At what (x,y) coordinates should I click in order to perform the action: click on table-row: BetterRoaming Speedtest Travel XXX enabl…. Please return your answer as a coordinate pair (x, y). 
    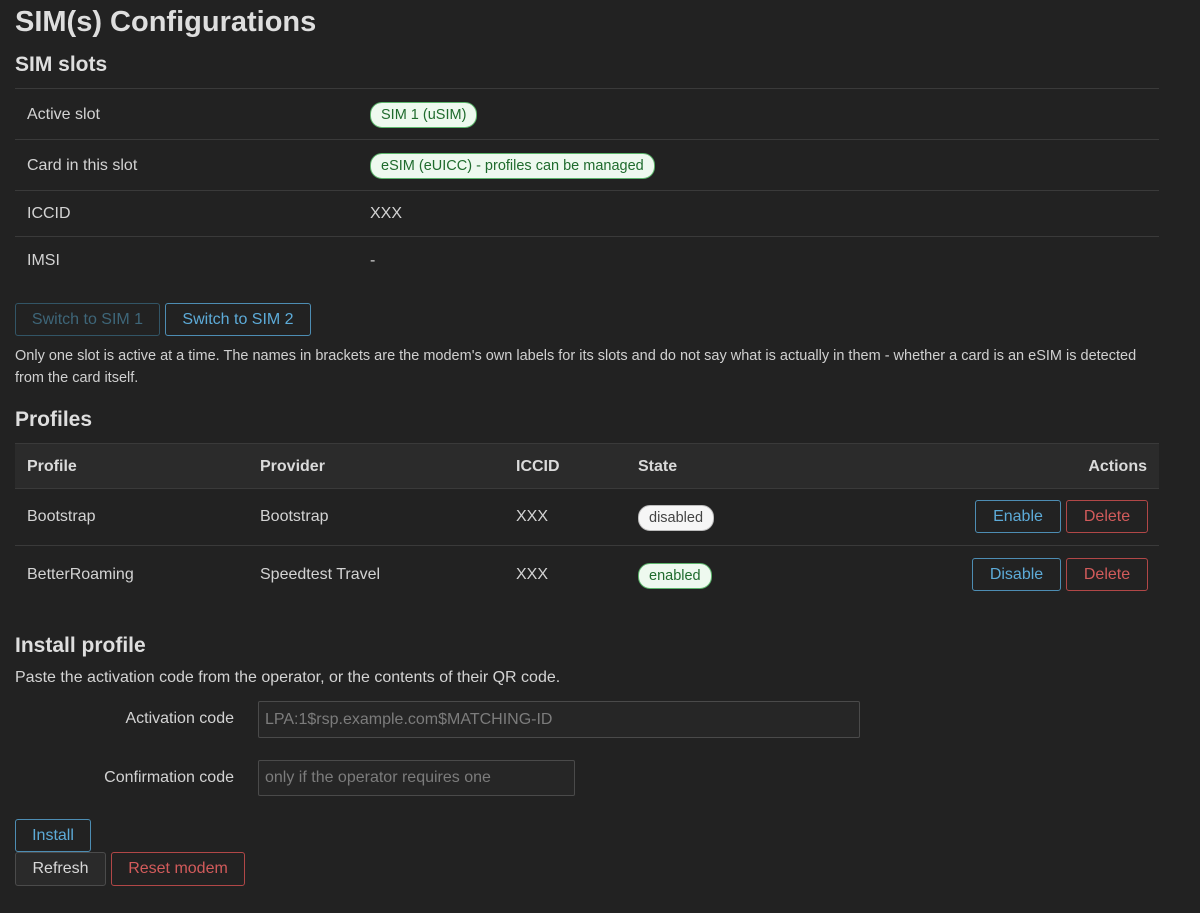
    Looking at the image, I should click on (587, 575).